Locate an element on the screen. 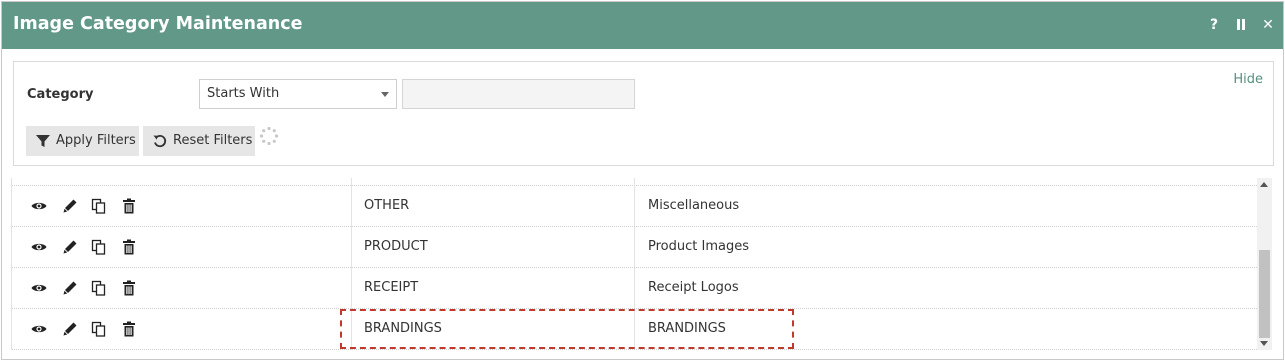 The height and width of the screenshot is (361, 1285). category-filter-label: Category is located at coordinates (60, 94).